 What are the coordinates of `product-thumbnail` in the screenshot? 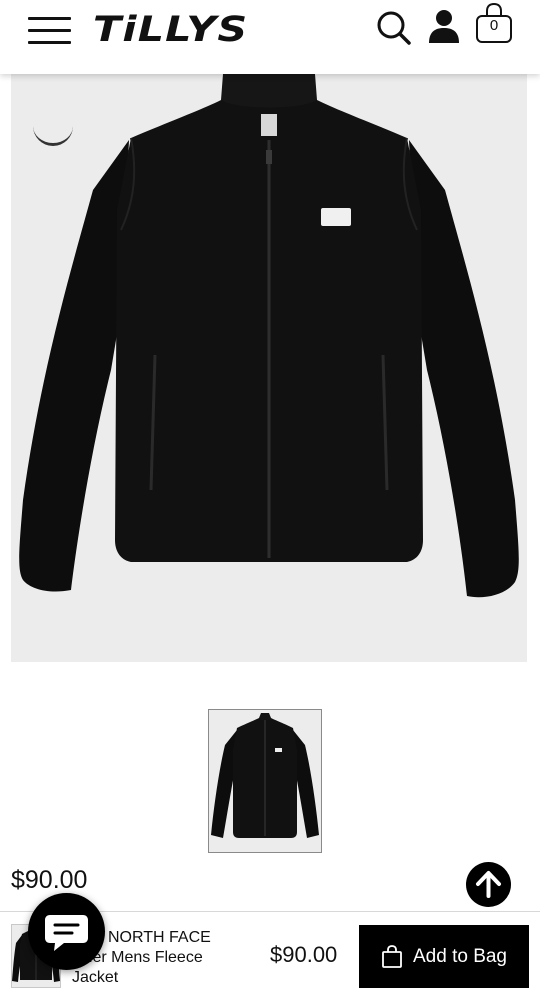 It's located at (265, 781).